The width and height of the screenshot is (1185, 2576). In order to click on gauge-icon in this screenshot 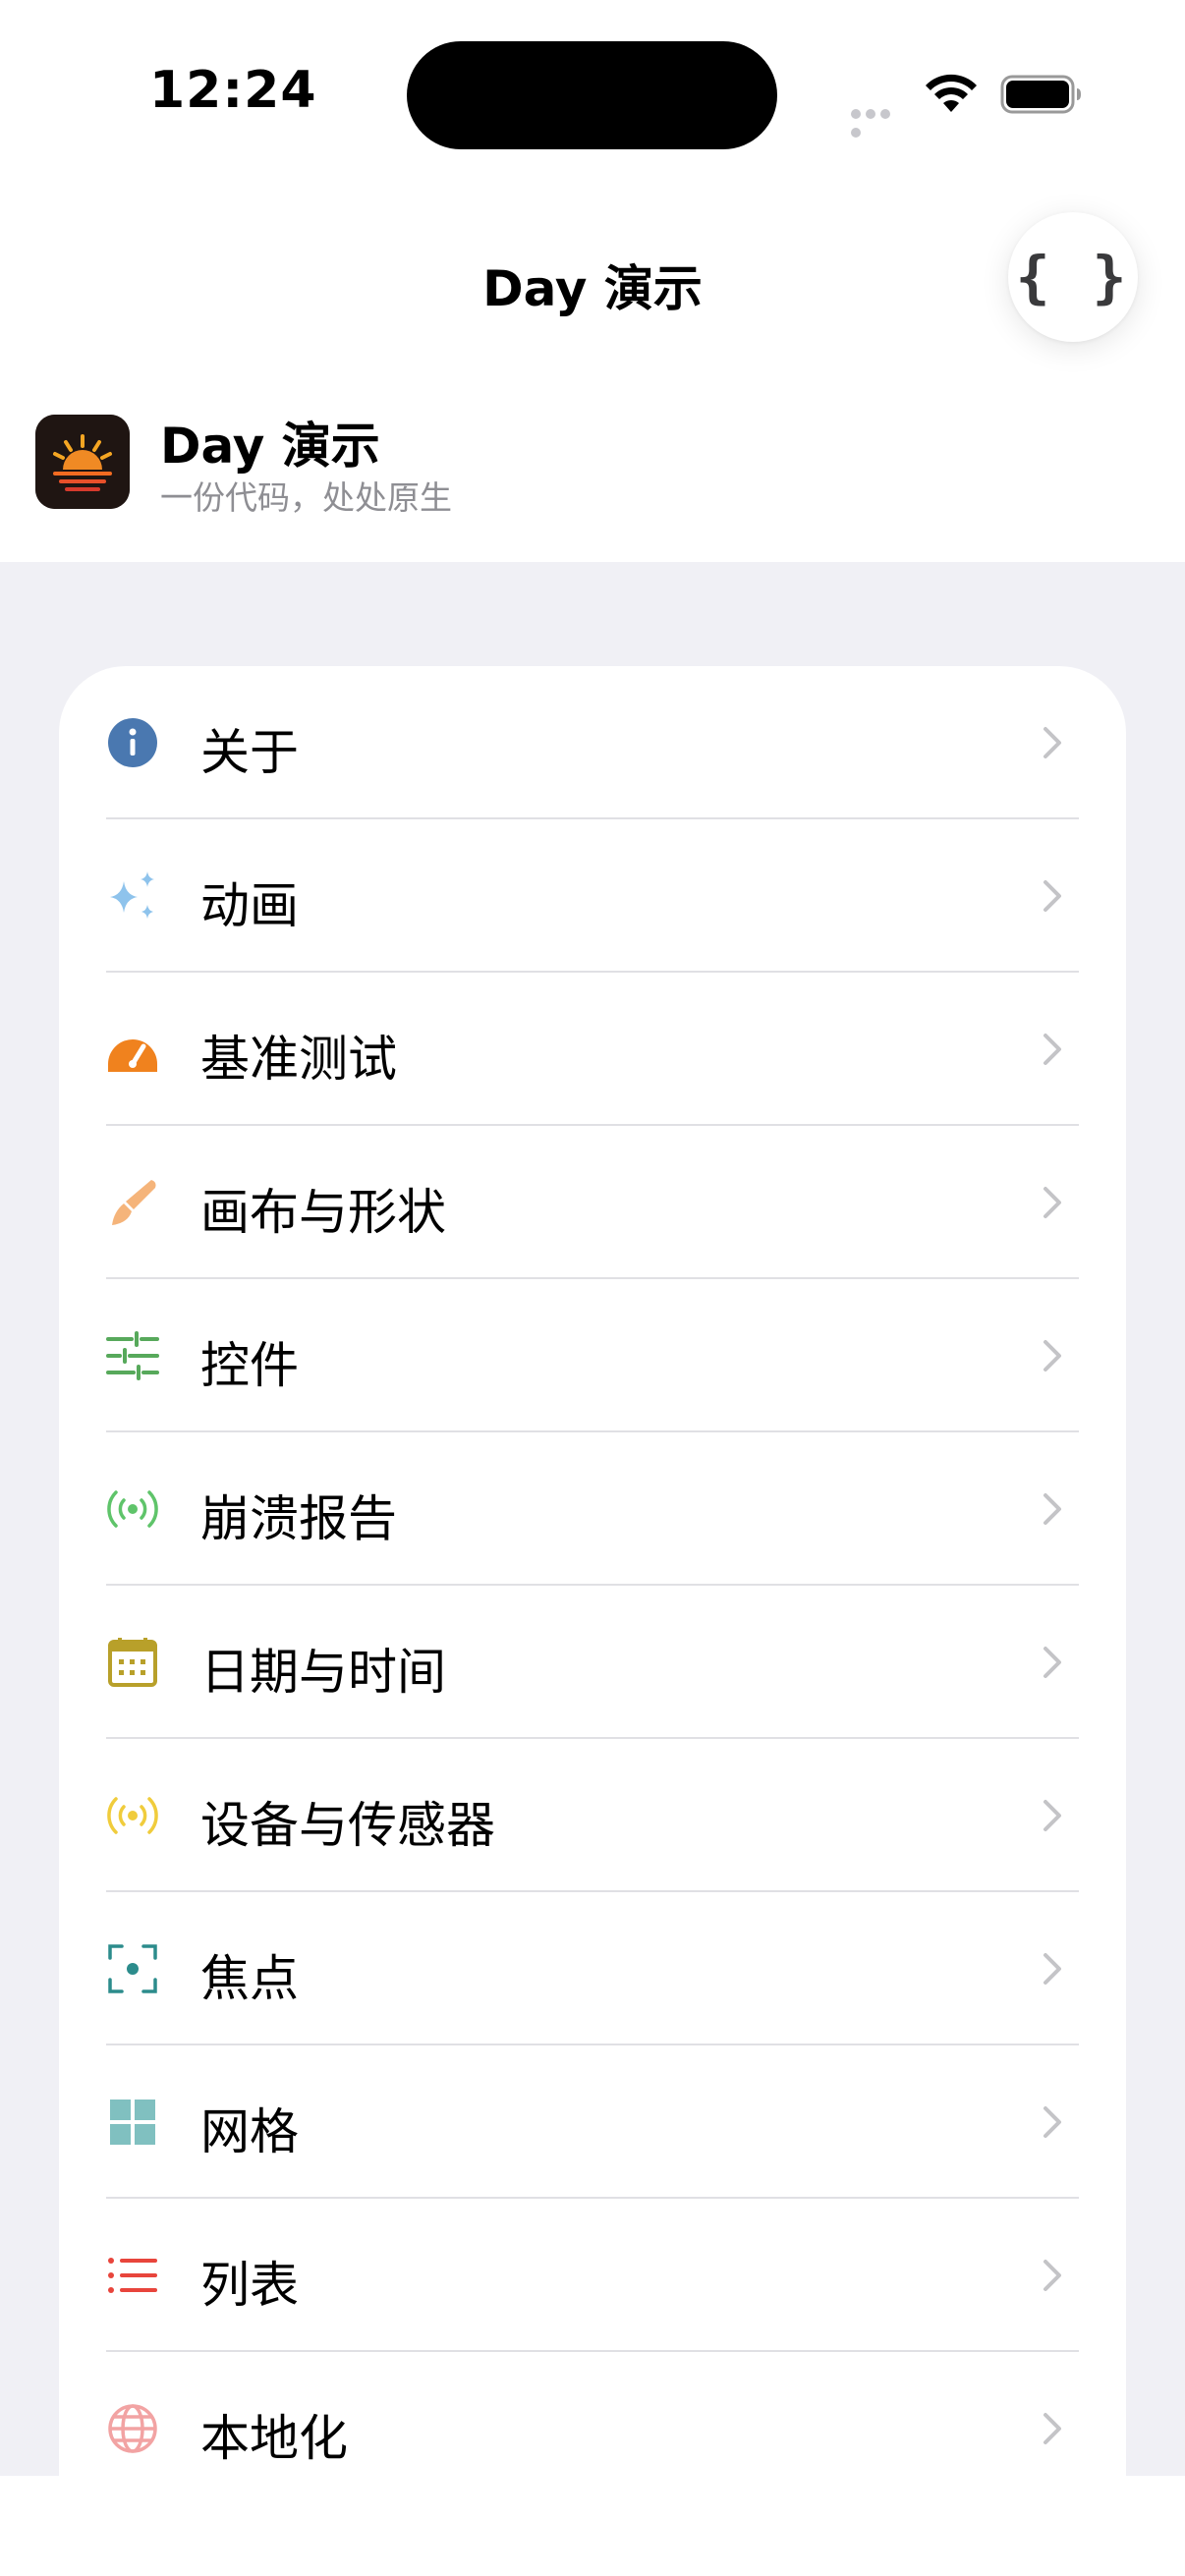, I will do `click(133, 1055)`.